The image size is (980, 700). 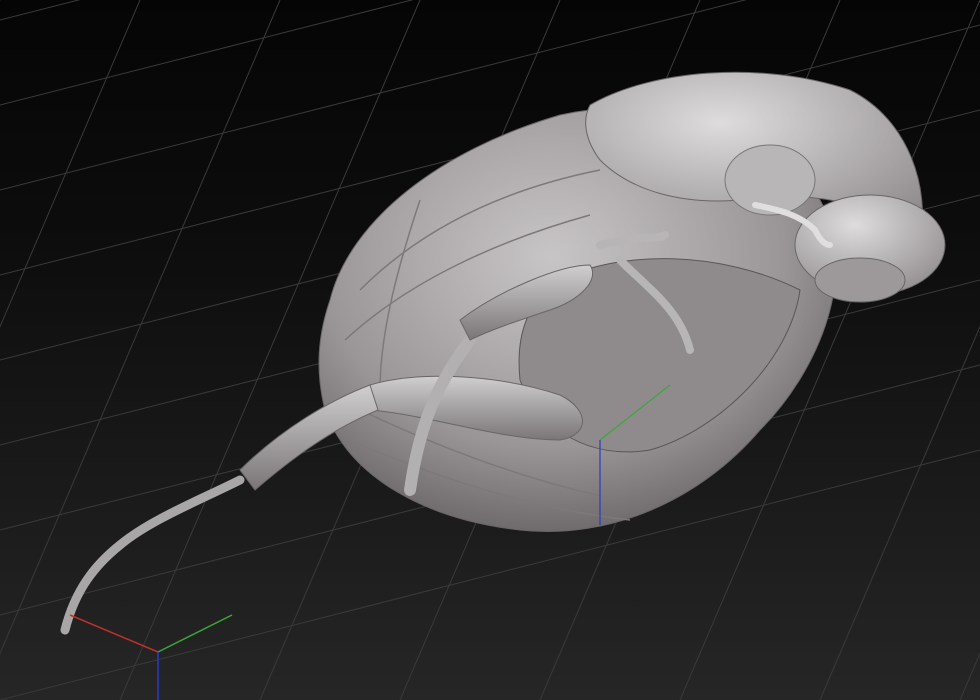 What do you see at coordinates (70, 164) in the screenshot?
I see `grid-line` at bounding box center [70, 164].